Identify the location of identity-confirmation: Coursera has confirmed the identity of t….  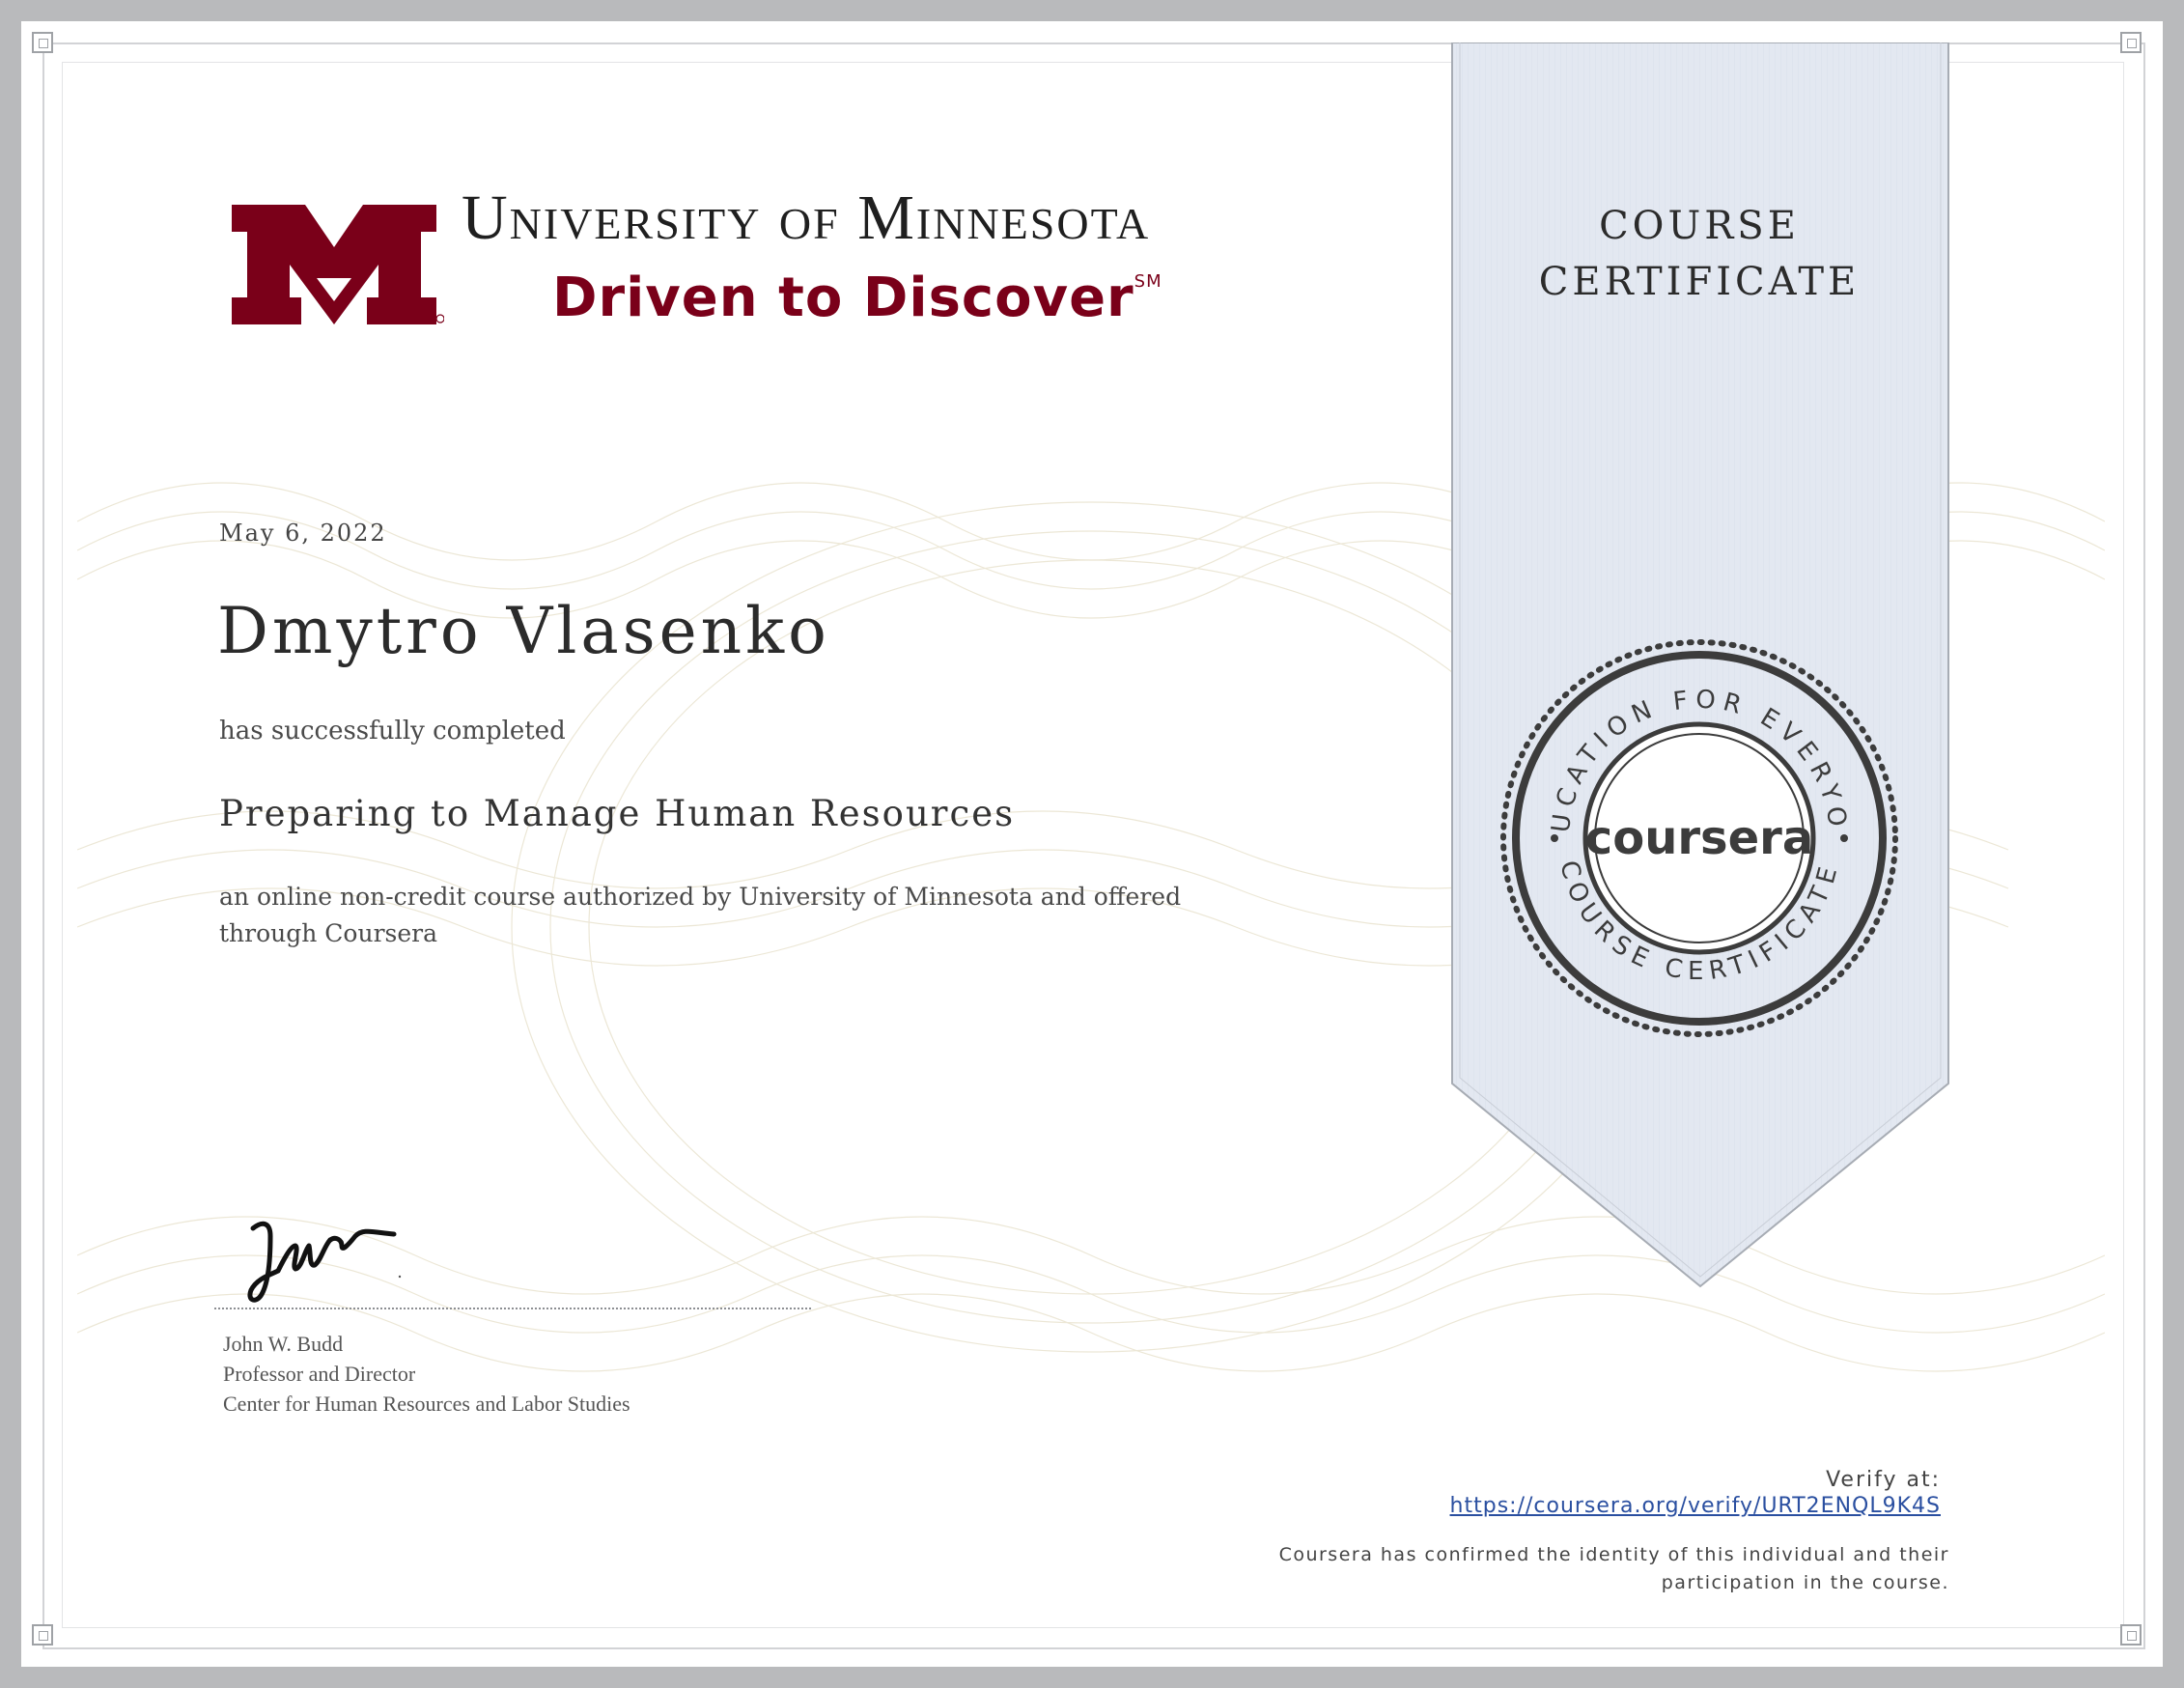
(1614, 1568).